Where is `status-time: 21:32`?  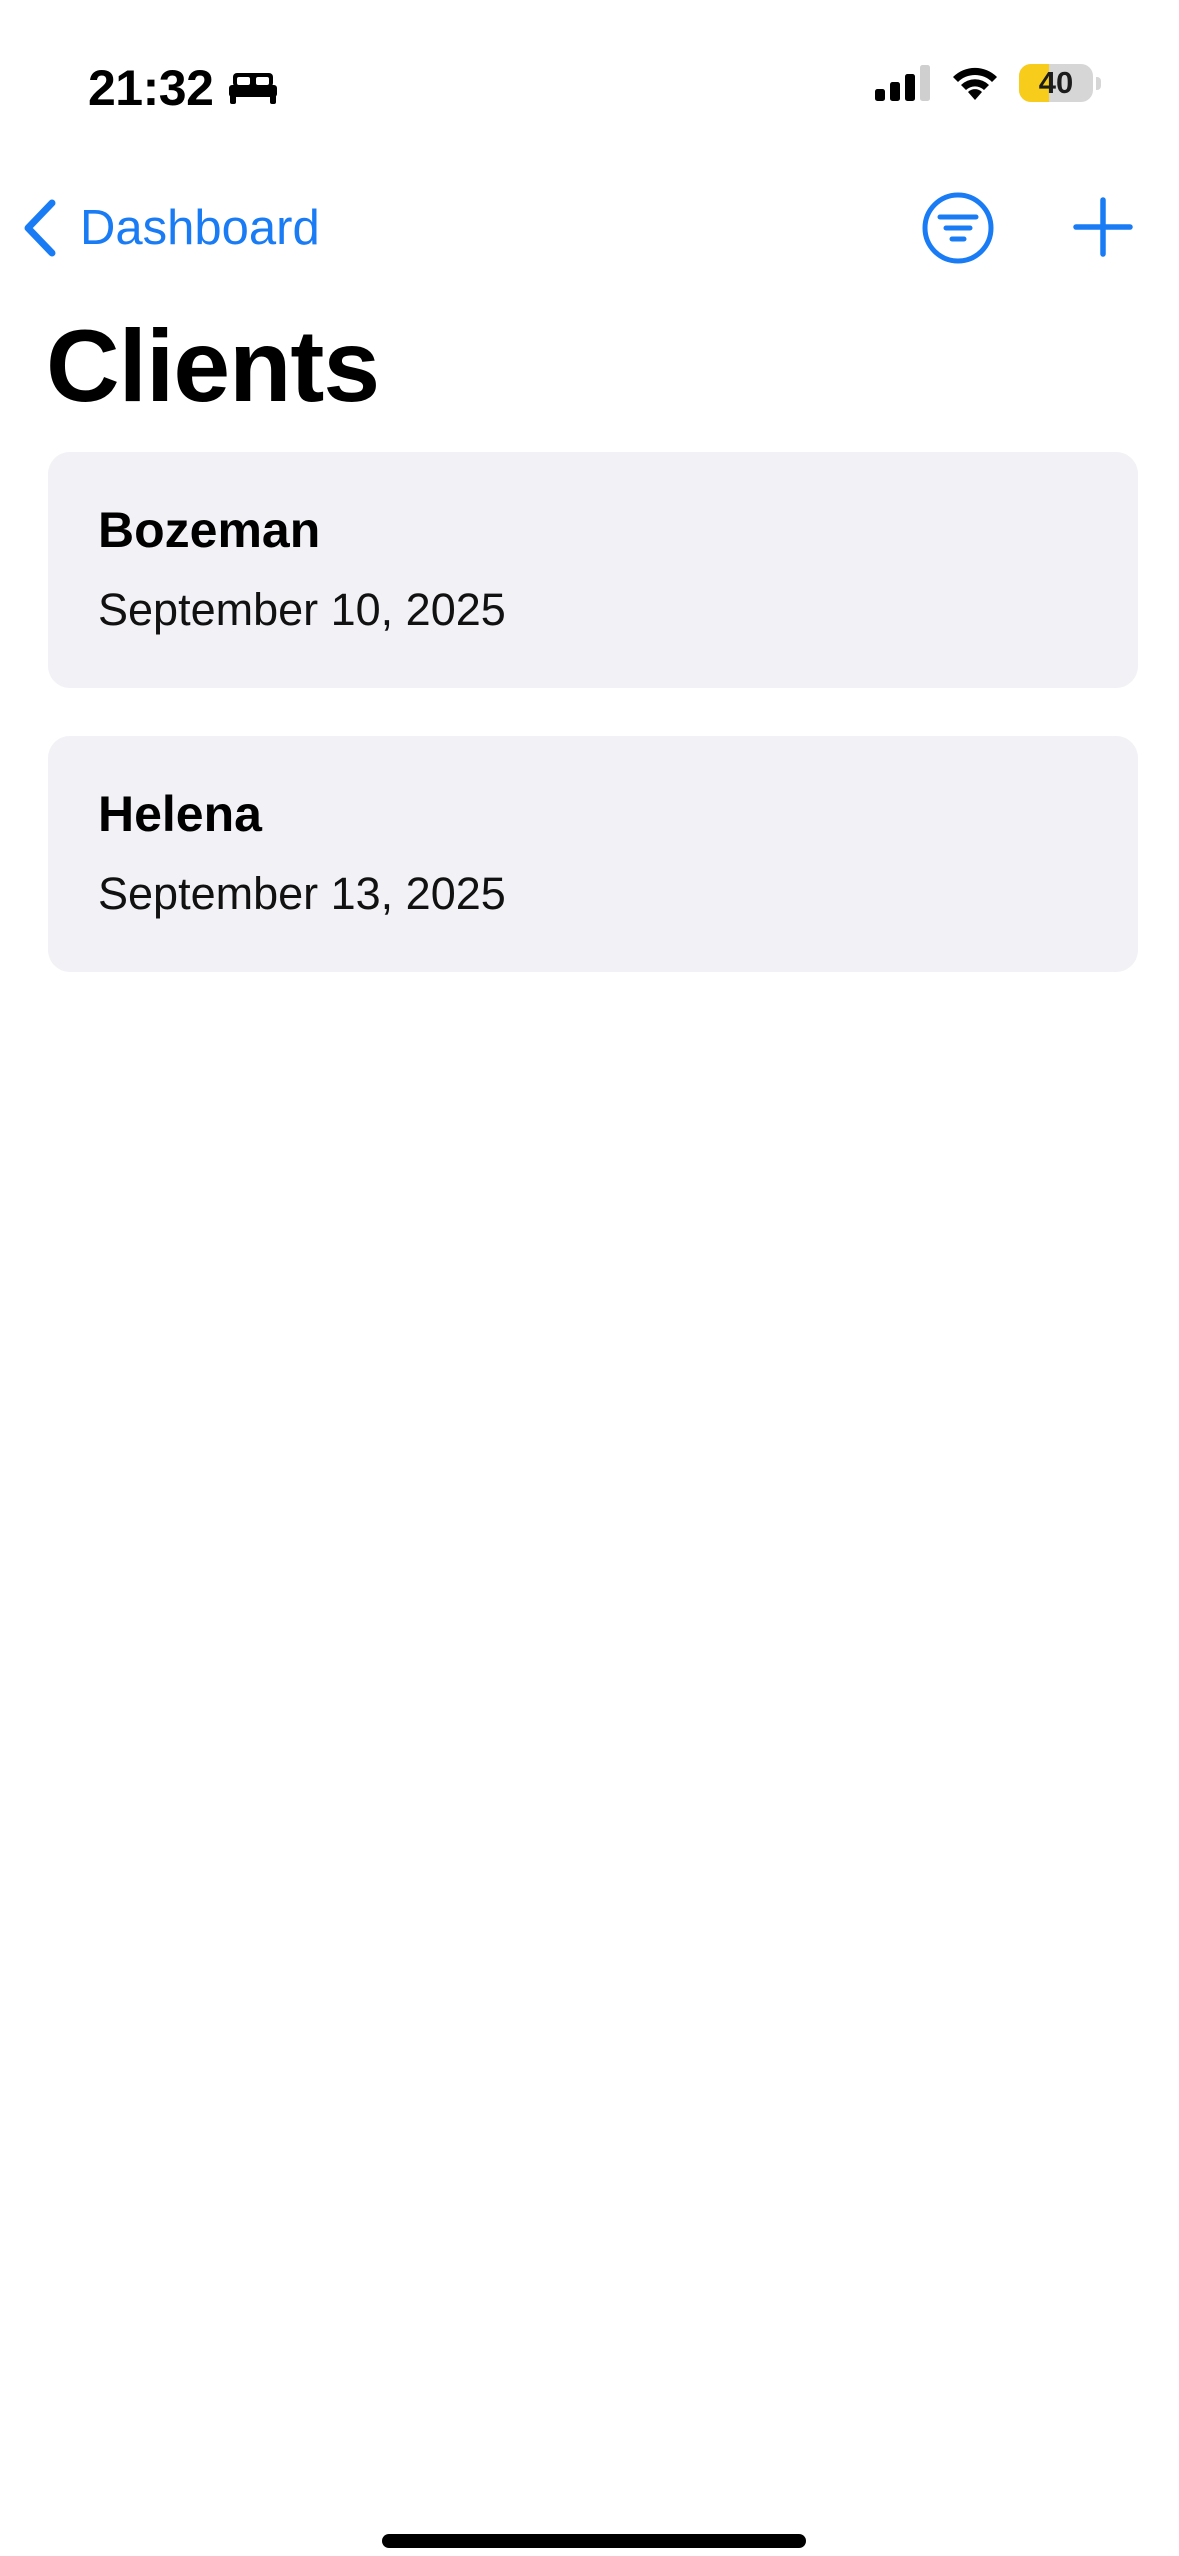
status-time: 21:32 is located at coordinates (151, 88).